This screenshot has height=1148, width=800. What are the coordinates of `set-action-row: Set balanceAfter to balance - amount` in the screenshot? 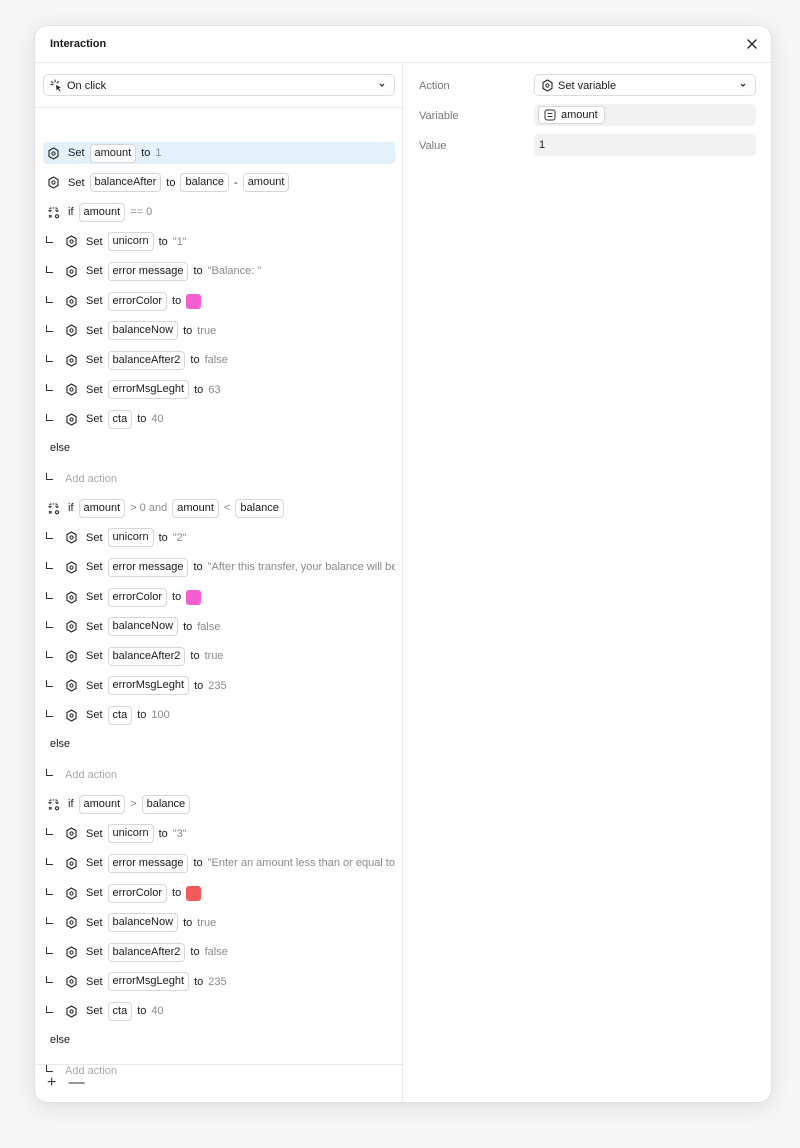 It's located at (219, 183).